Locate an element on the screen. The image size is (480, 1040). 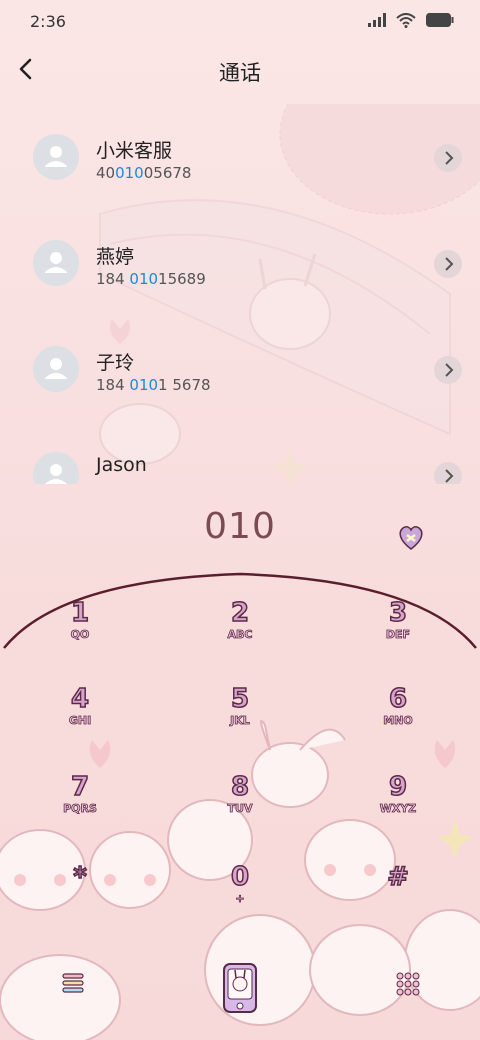
page-title: 通话 is located at coordinates (240, 73).